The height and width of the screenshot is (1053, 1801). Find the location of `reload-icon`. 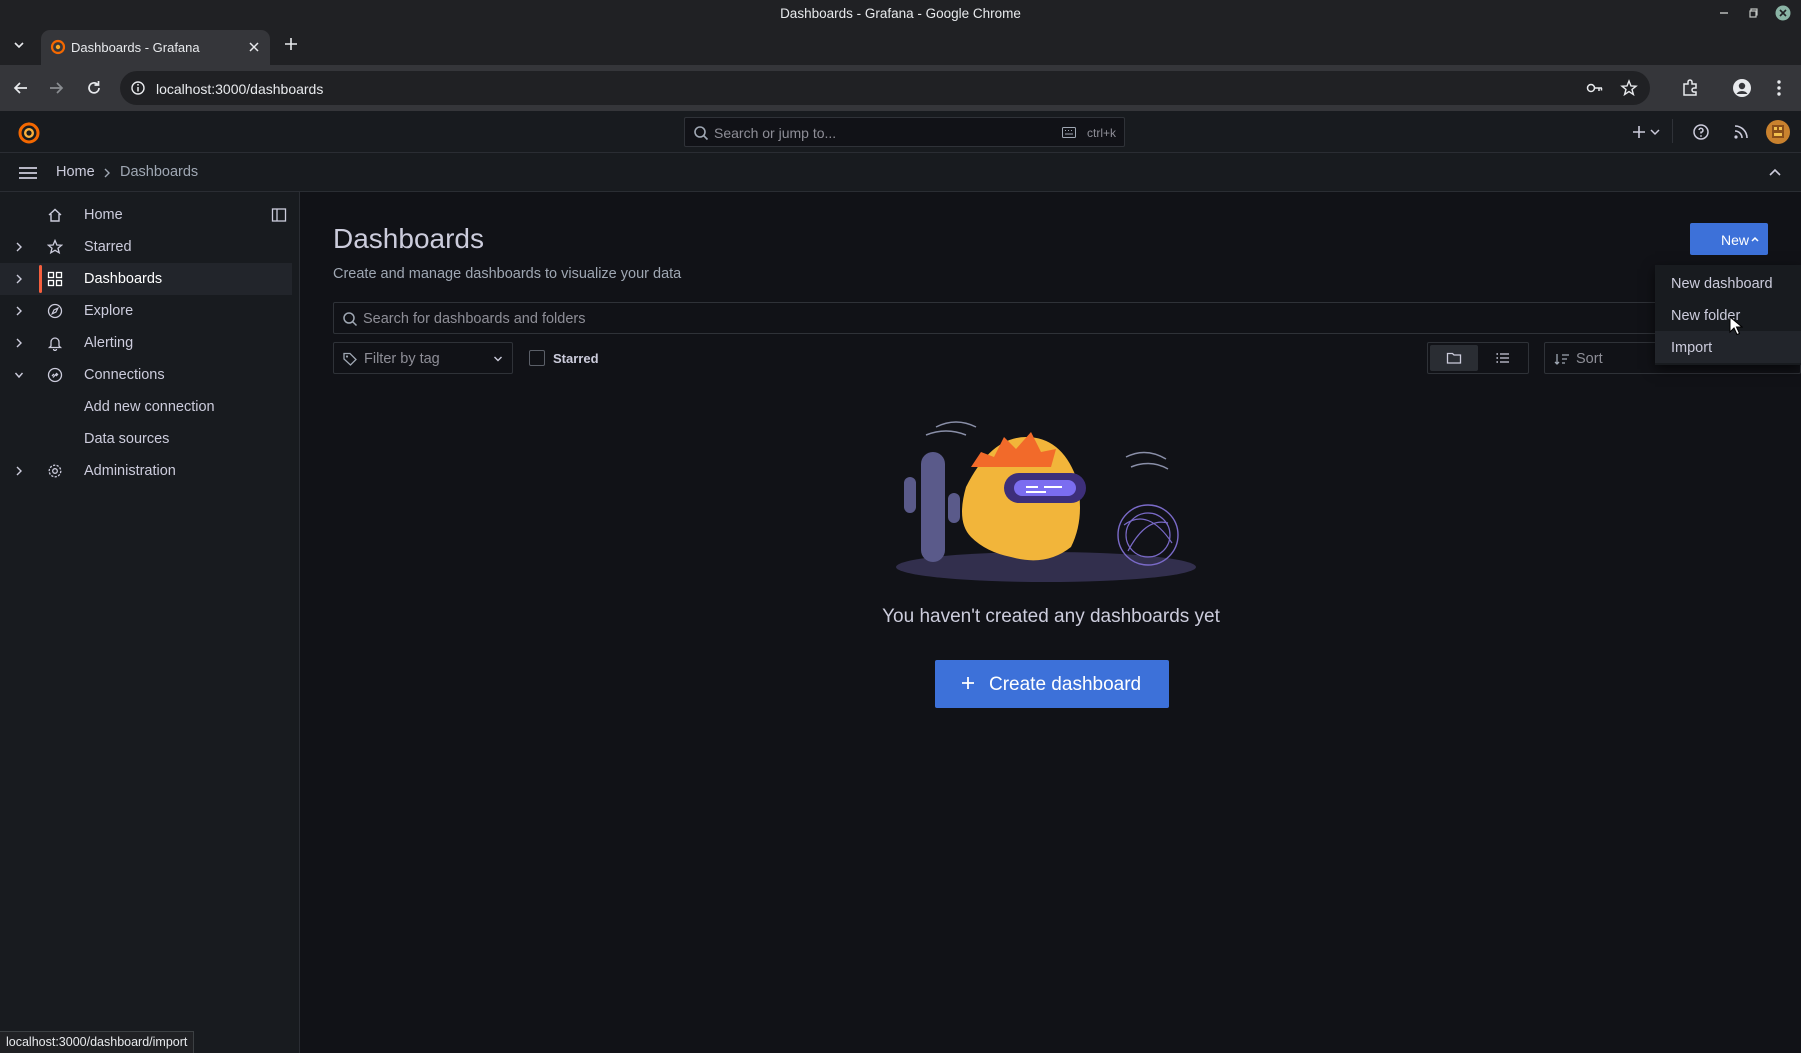

reload-icon is located at coordinates (94, 88).